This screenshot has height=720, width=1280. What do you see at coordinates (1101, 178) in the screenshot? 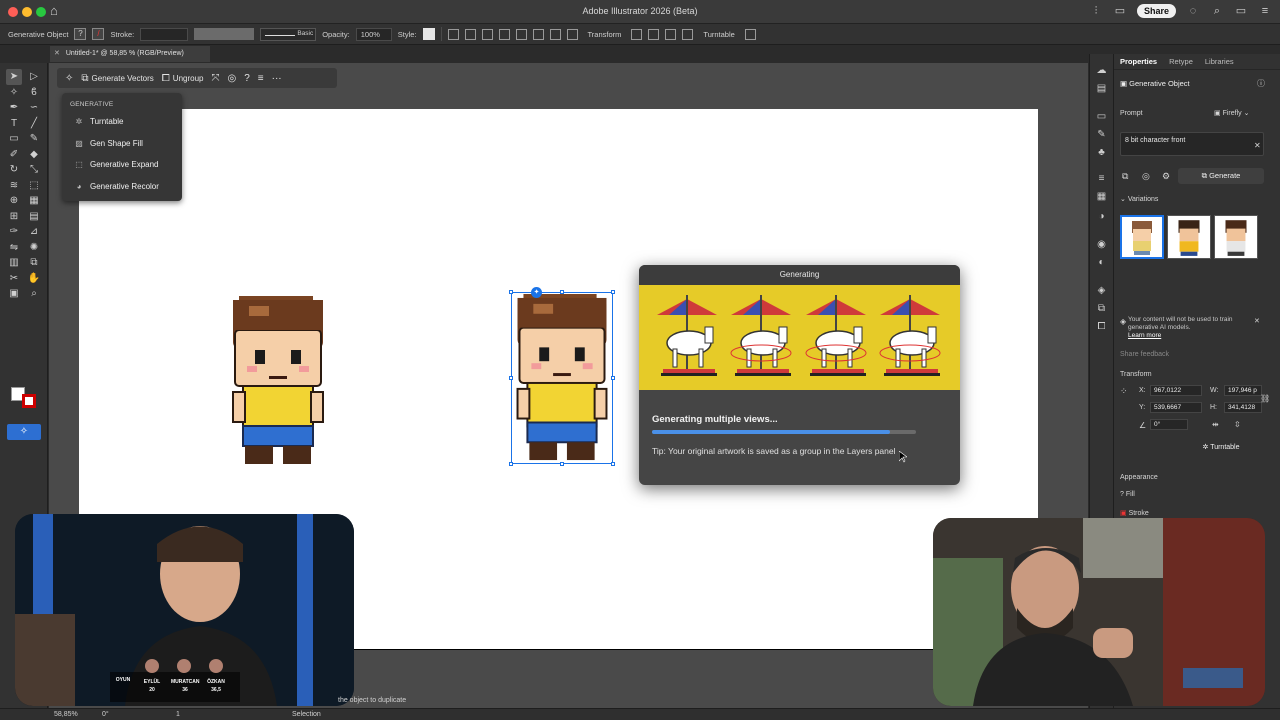
I see `align-rail-icon: ≡` at bounding box center [1101, 178].